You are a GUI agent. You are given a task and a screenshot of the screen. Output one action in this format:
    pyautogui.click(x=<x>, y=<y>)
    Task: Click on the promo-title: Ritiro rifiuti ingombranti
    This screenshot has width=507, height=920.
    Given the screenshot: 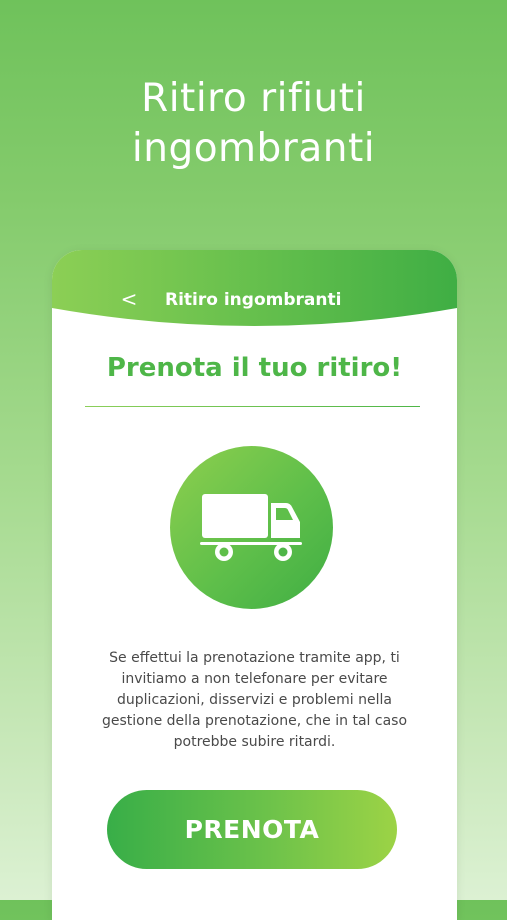 What is the action you would take?
    pyautogui.click(x=253, y=124)
    